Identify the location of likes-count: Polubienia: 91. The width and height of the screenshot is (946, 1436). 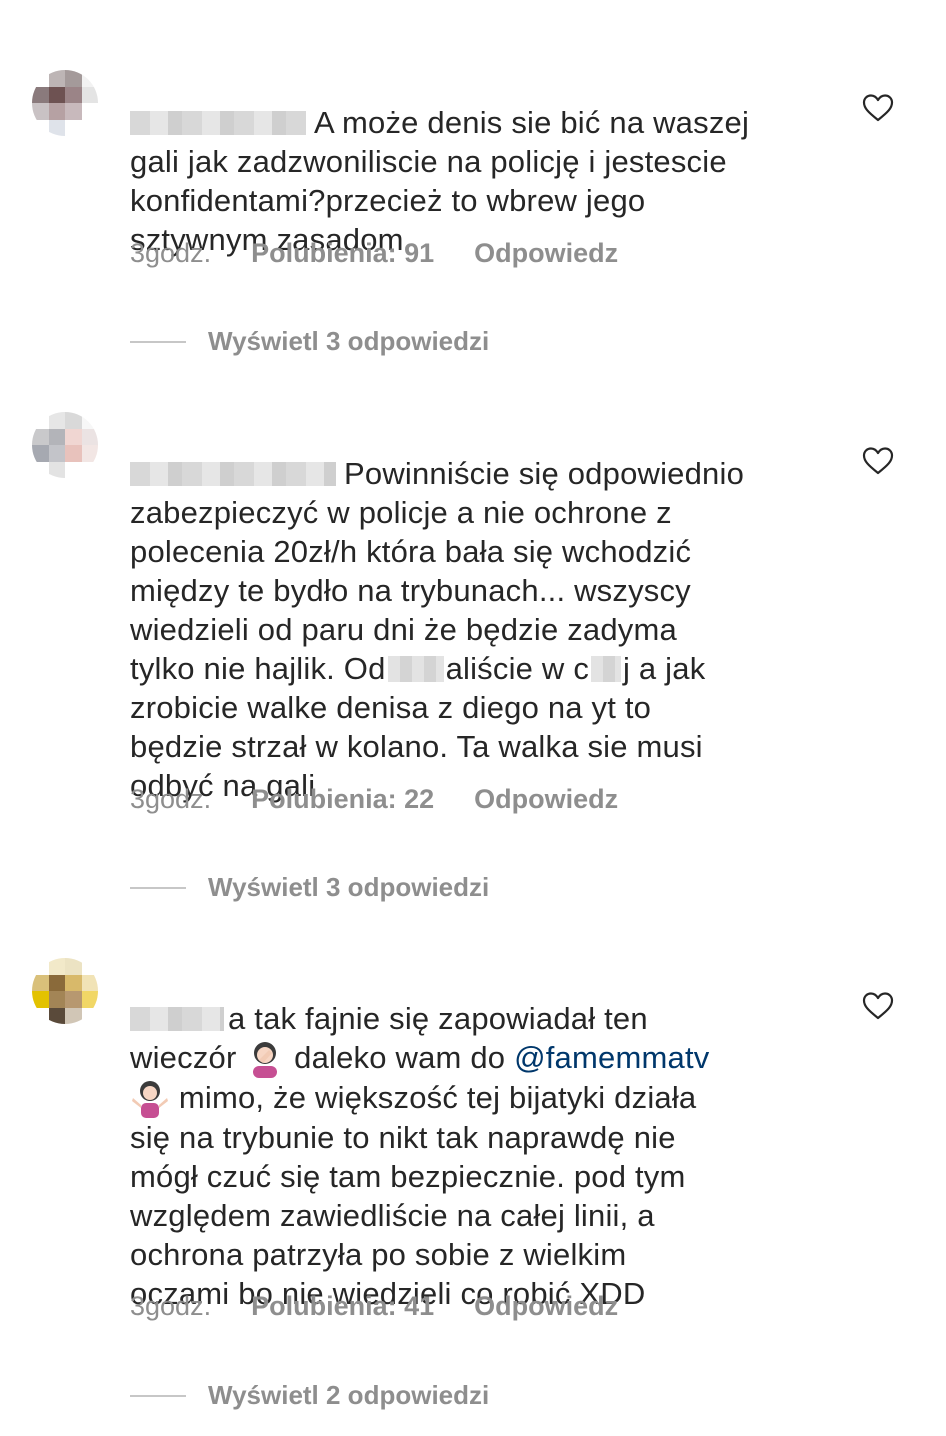
(342, 253).